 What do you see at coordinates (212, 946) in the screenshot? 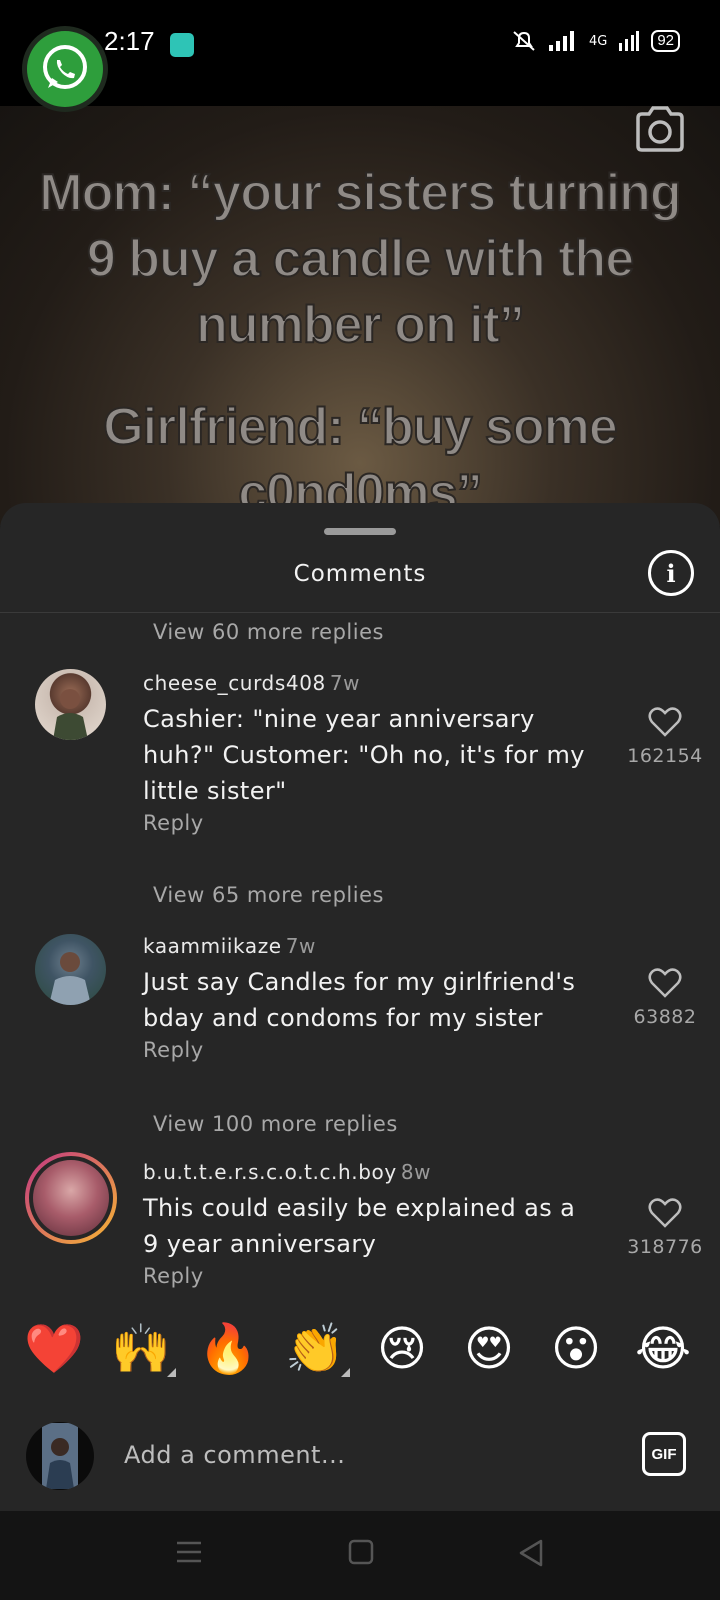
I see `username-text: kaammiikaze` at bounding box center [212, 946].